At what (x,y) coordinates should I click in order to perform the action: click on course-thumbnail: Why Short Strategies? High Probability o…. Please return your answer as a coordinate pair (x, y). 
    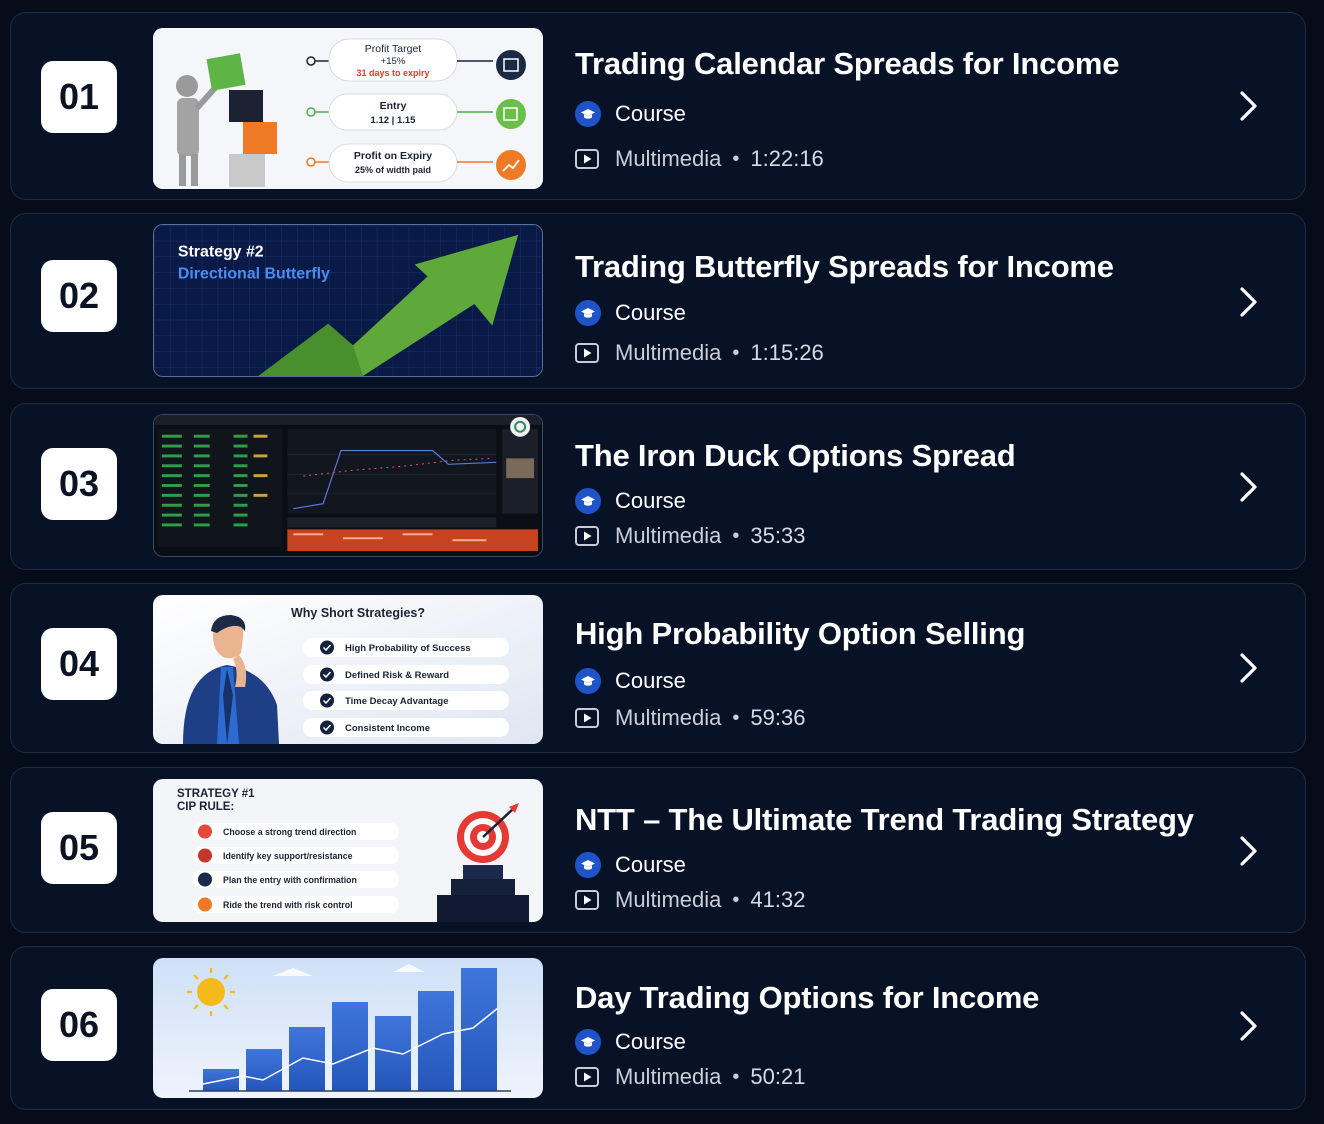
    Looking at the image, I should click on (348, 669).